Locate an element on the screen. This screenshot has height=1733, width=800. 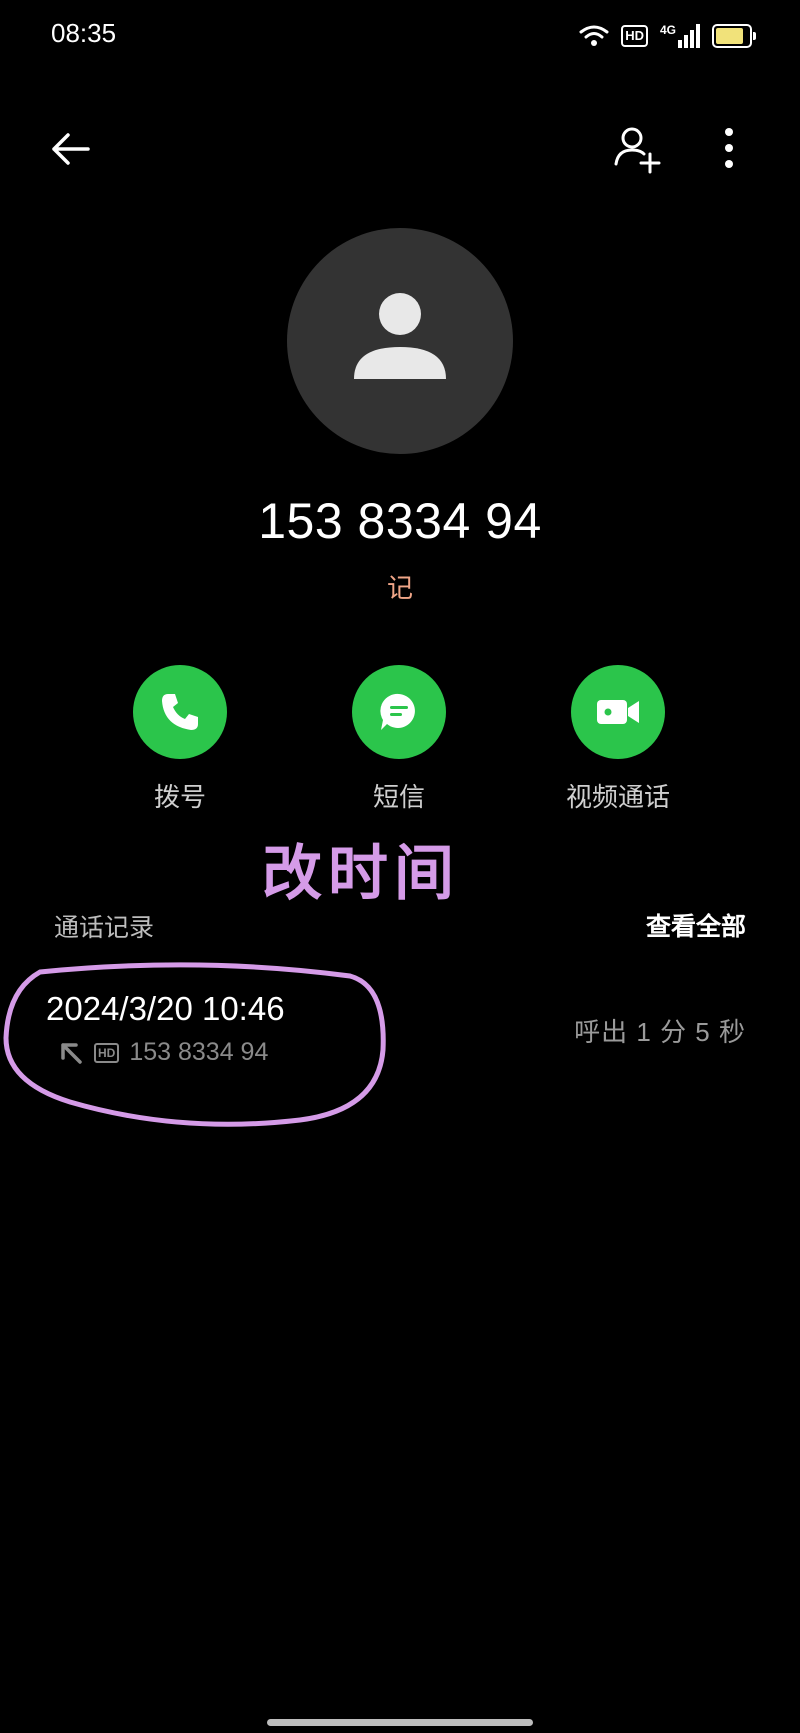
call-log-info: 呼出 1 分 5 秒 is located at coordinates (660, 1032).